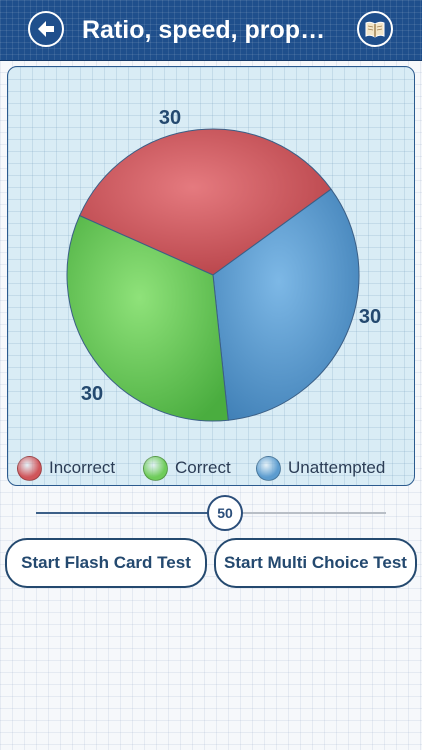 The width and height of the screenshot is (422, 750). I want to click on legend-item-incorrect: Incorrect, so click(66, 468).